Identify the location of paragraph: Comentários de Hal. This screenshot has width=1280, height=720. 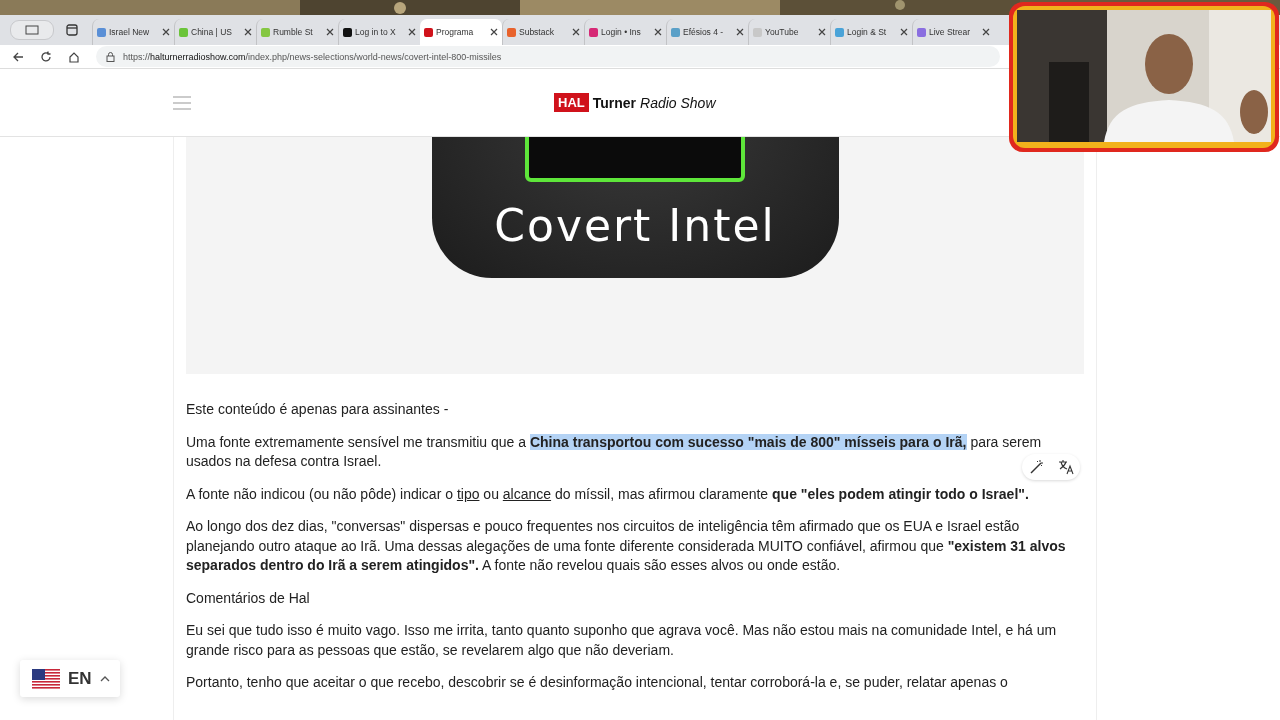
(248, 598).